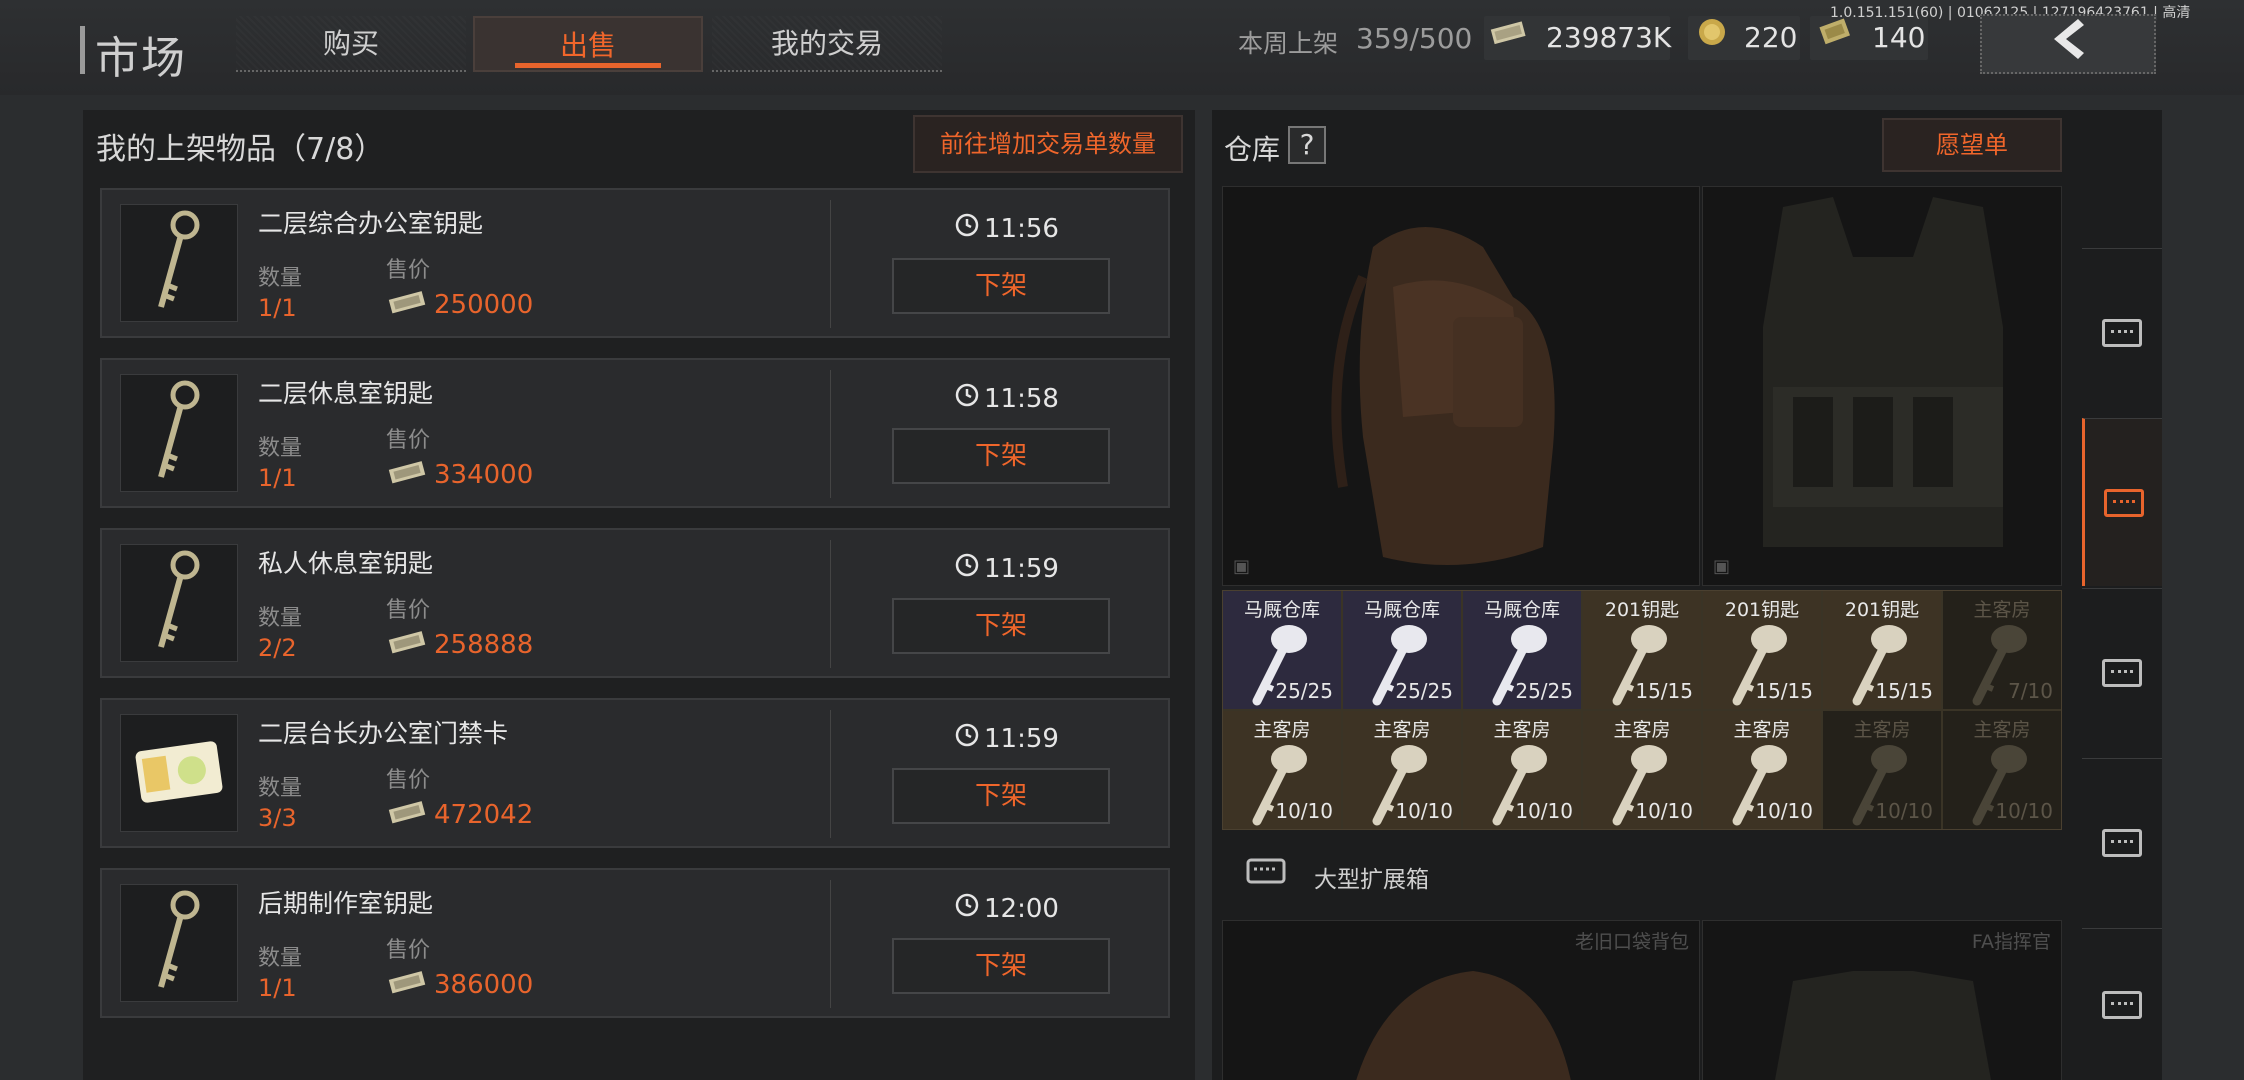  What do you see at coordinates (1006, 908) in the screenshot?
I see `listing-time: 12:00` at bounding box center [1006, 908].